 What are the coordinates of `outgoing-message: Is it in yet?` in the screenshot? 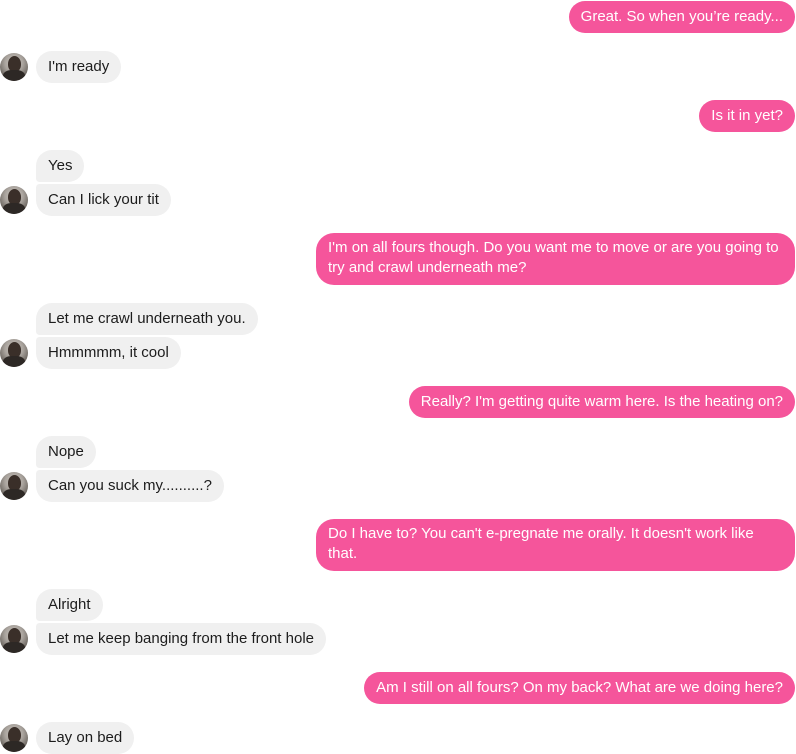 It's located at (747, 116).